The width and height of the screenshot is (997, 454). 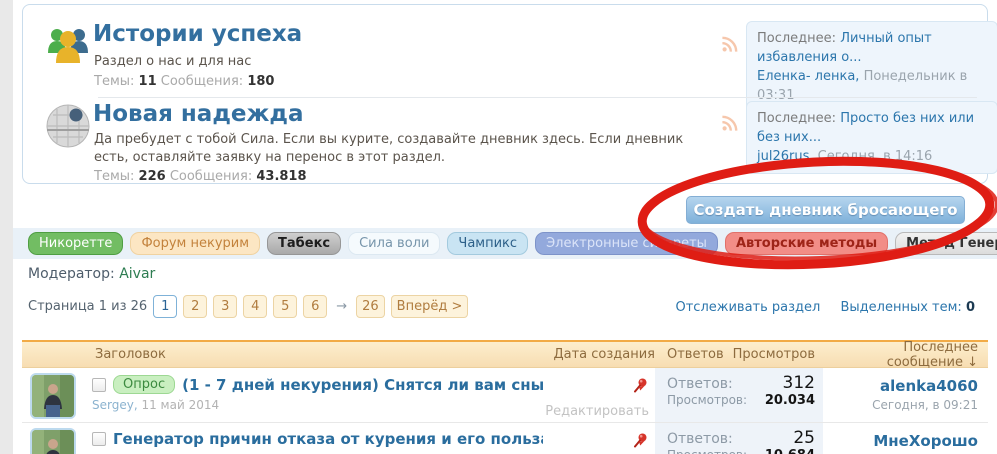 What do you see at coordinates (806, 243) in the screenshot?
I see `tag-author-methods: Авторские методы` at bounding box center [806, 243].